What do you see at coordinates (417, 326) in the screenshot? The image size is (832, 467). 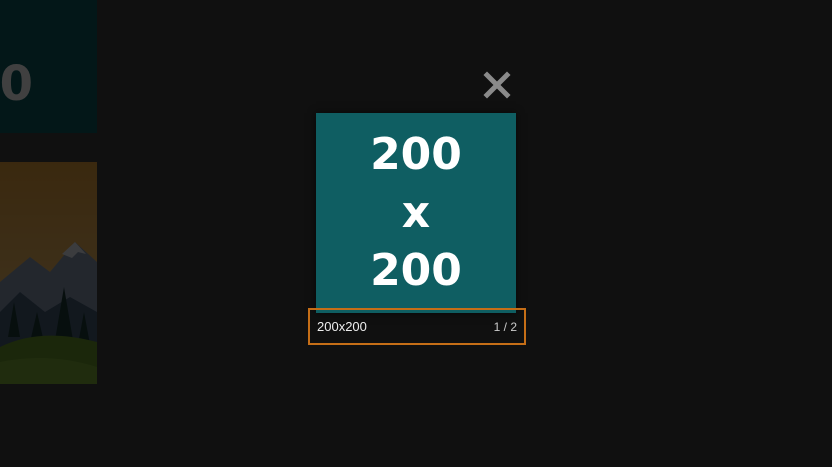 I see `caption-bar: 200x200 1 / 2` at bounding box center [417, 326].